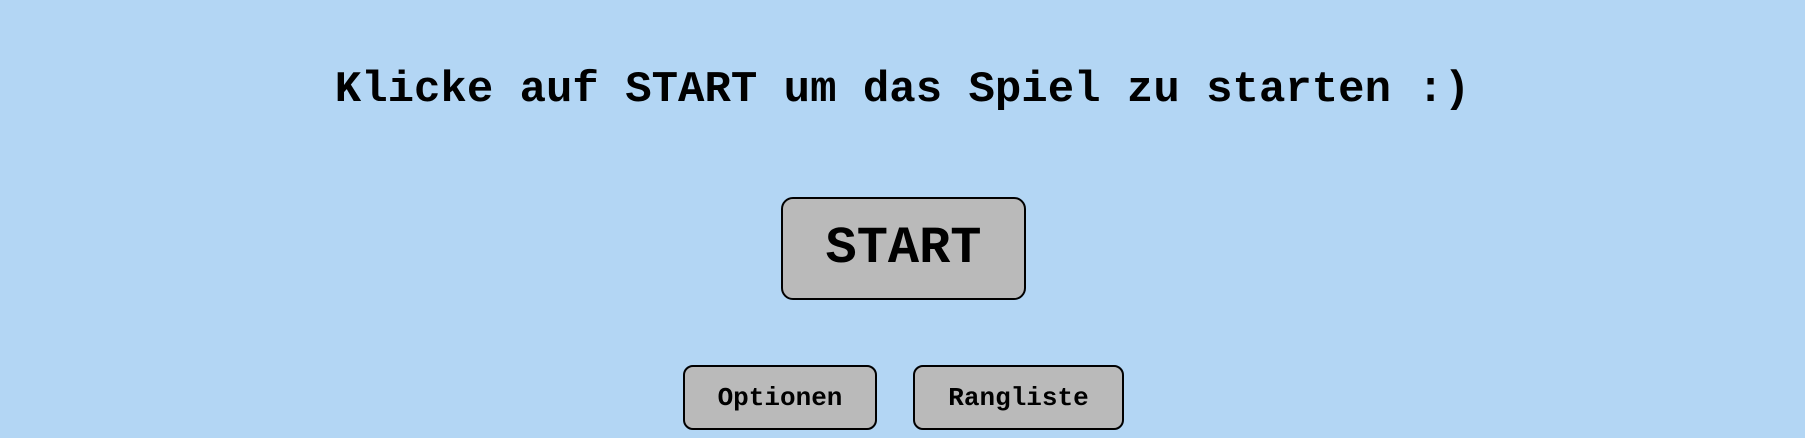  What do you see at coordinates (780, 397) in the screenshot?
I see `options-button: Optionen` at bounding box center [780, 397].